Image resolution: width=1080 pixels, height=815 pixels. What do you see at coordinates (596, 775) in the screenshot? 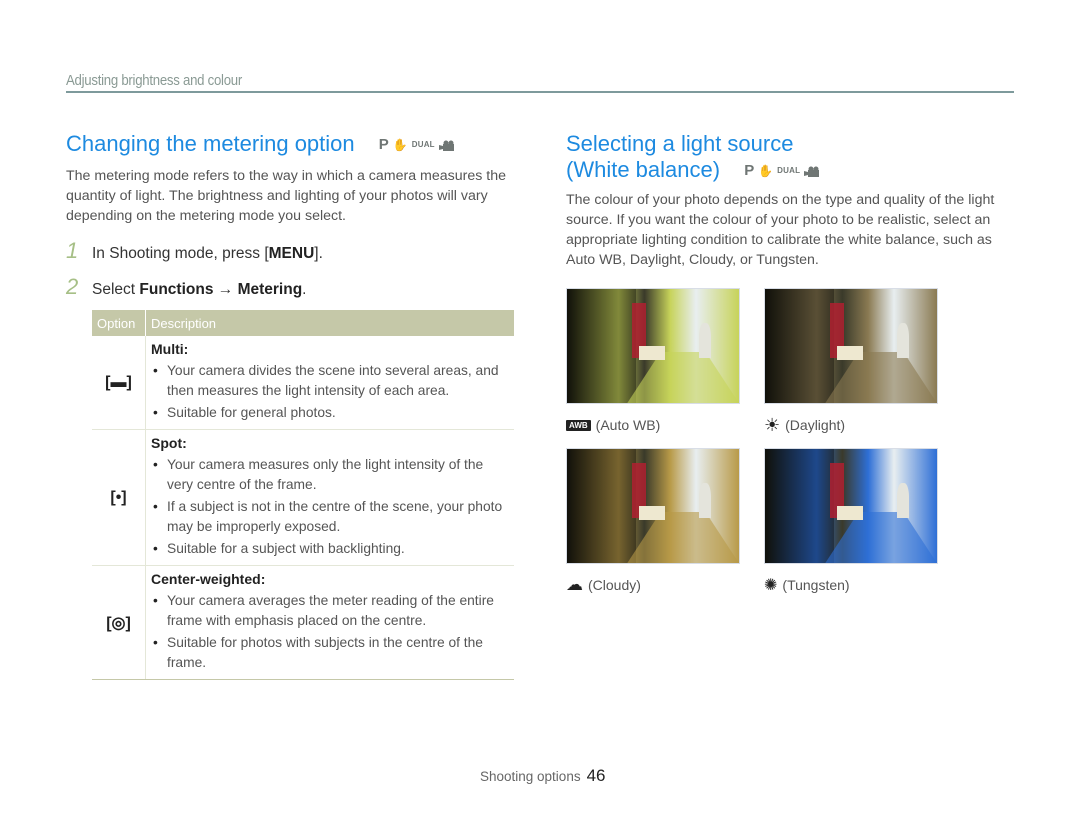
I see `page-number: 46` at bounding box center [596, 775].